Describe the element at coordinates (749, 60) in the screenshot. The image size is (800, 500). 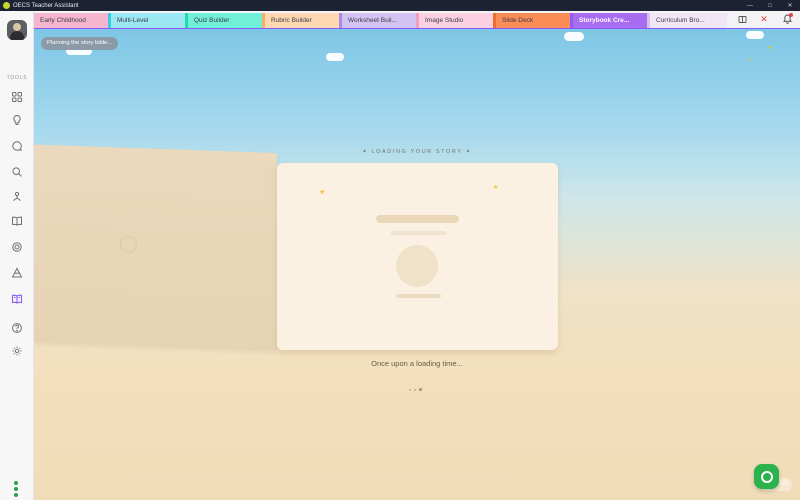
I see `sparkle-icon: ✦` at that location.